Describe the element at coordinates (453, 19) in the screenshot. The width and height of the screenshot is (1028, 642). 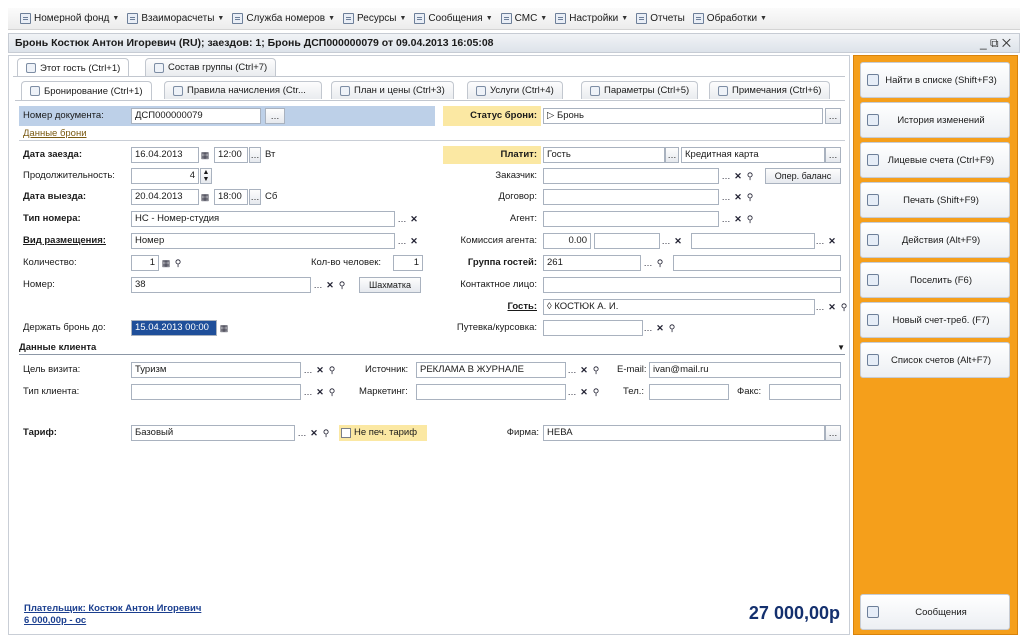
I see `menu-item-messages: Сообщения ▼` at that location.